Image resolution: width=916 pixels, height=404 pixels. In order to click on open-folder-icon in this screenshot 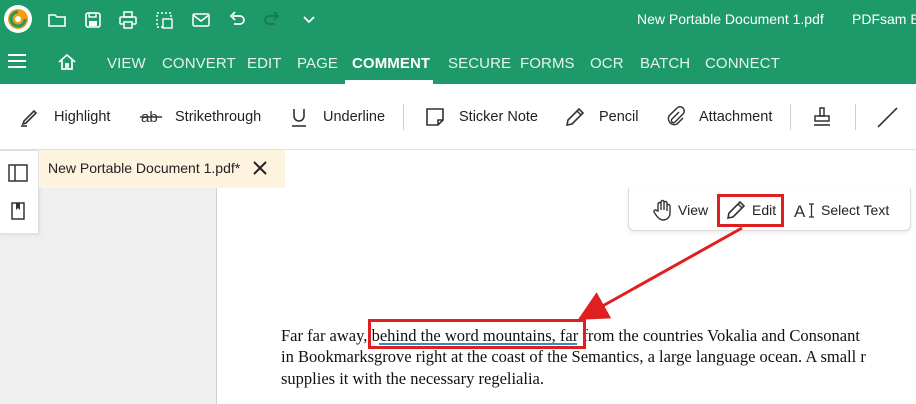, I will do `click(57, 20)`.